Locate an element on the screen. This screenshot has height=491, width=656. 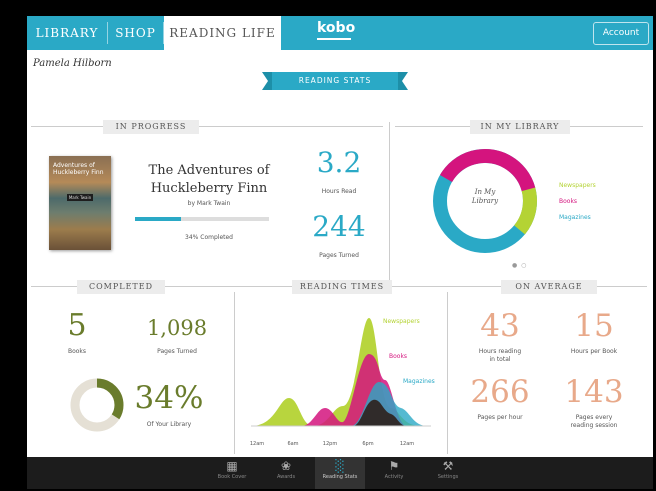
completed-pages-value: 1,098 is located at coordinates (177, 328).